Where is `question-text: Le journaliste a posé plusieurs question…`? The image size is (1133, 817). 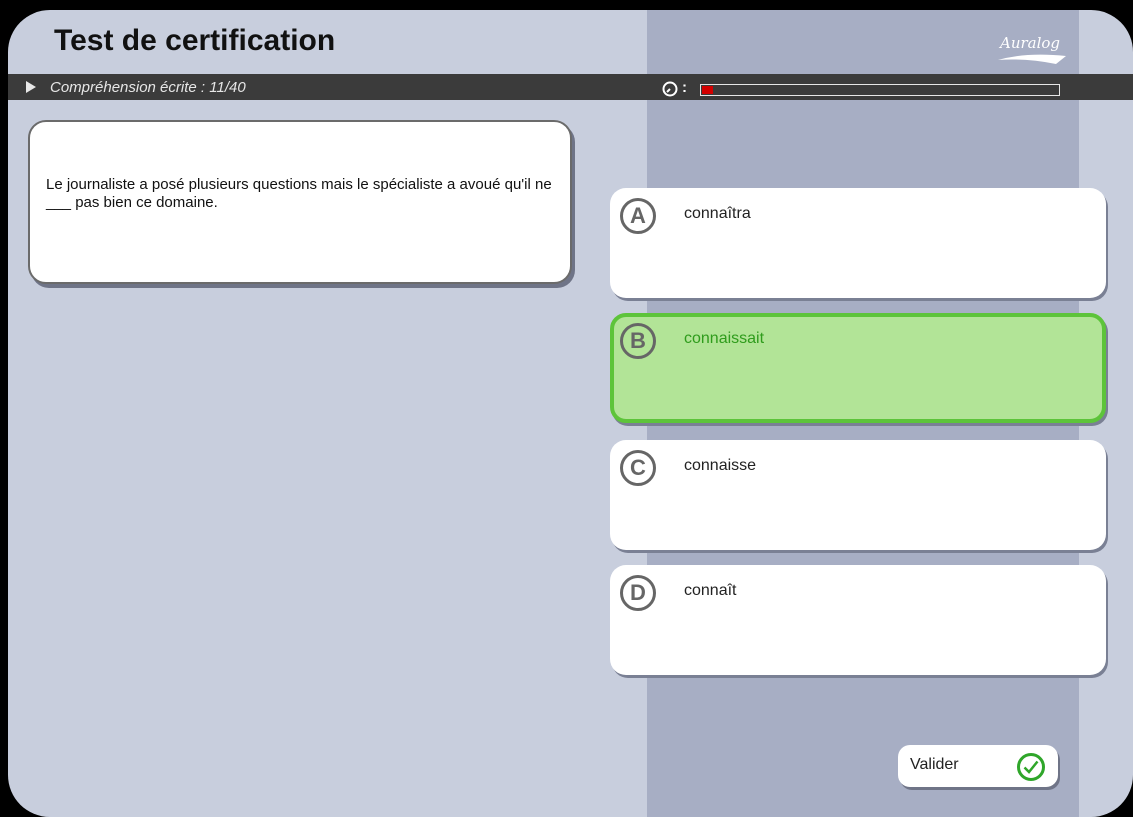
question-text: Le journaliste a posé plusieurs question… is located at coordinates (299, 193).